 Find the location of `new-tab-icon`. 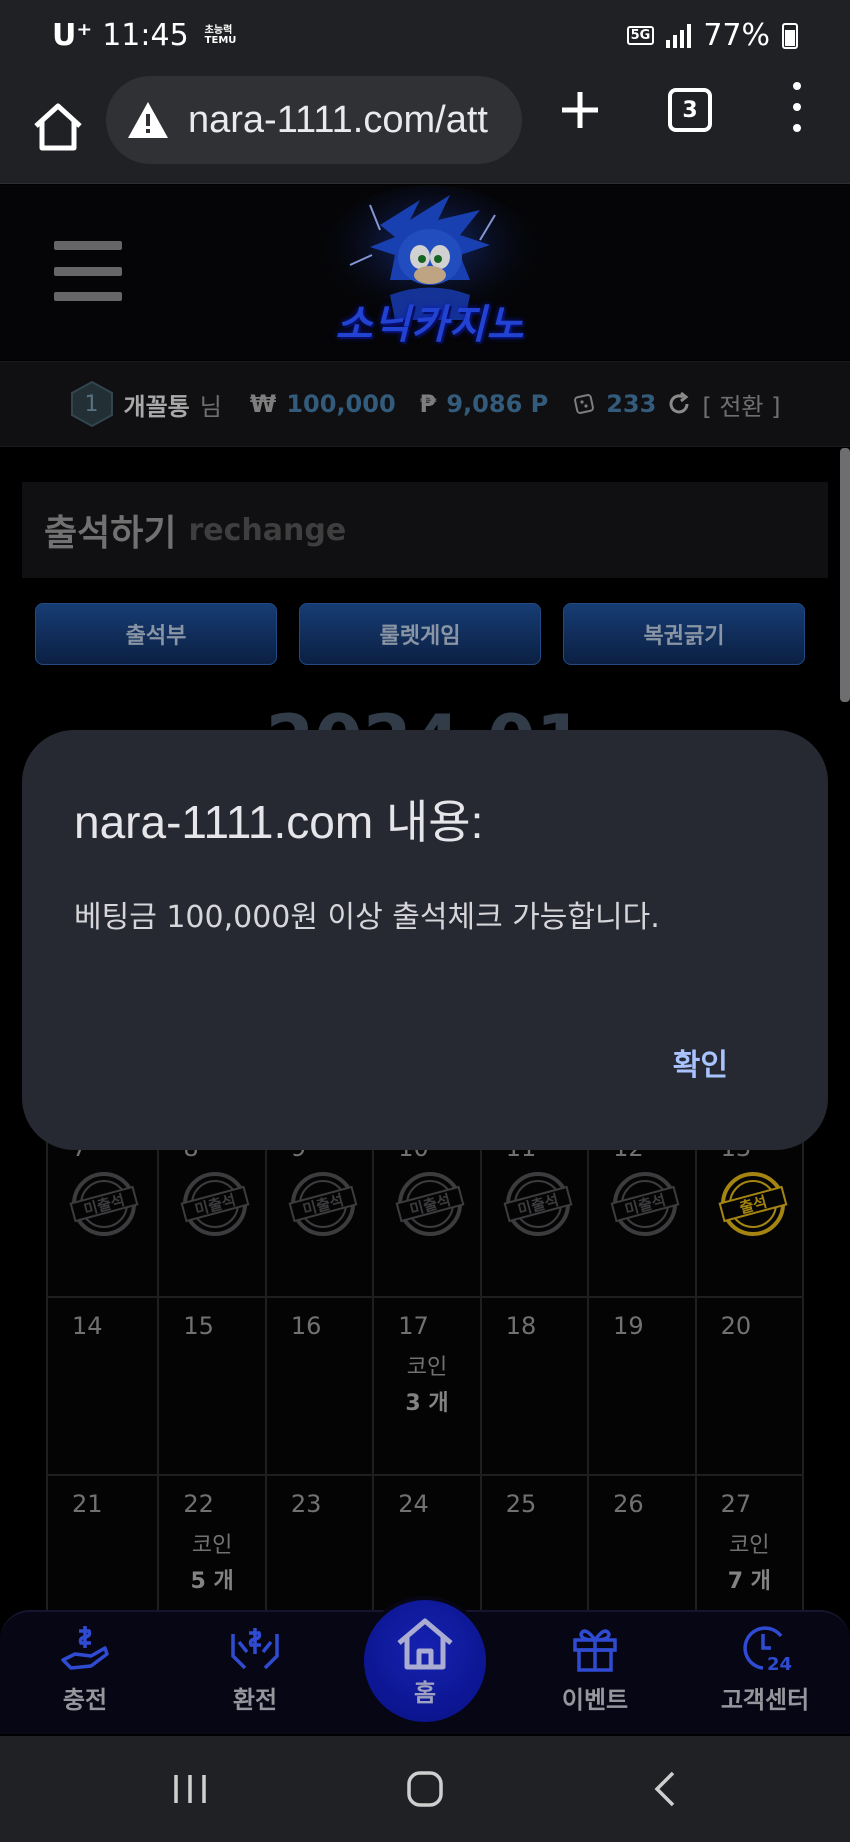

new-tab-icon is located at coordinates (580, 110).